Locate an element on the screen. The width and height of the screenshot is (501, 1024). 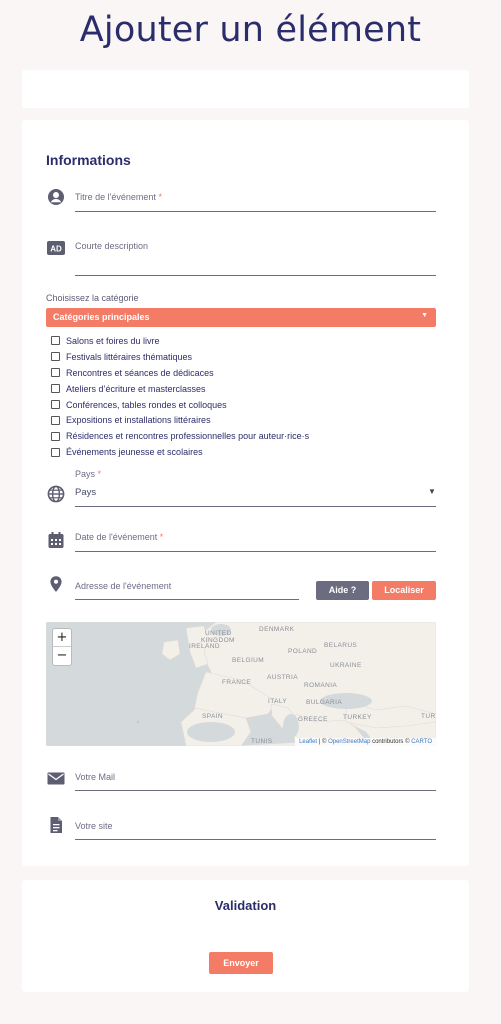
map-label: UKRAINE is located at coordinates (346, 665).